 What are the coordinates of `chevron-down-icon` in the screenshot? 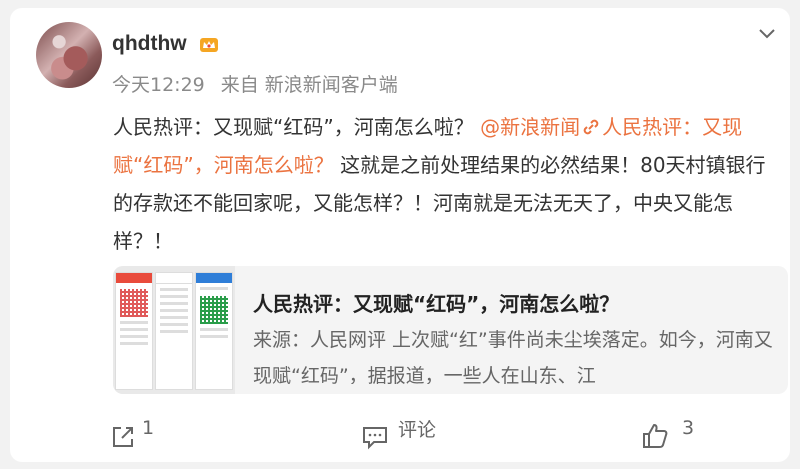 It's located at (767, 34).